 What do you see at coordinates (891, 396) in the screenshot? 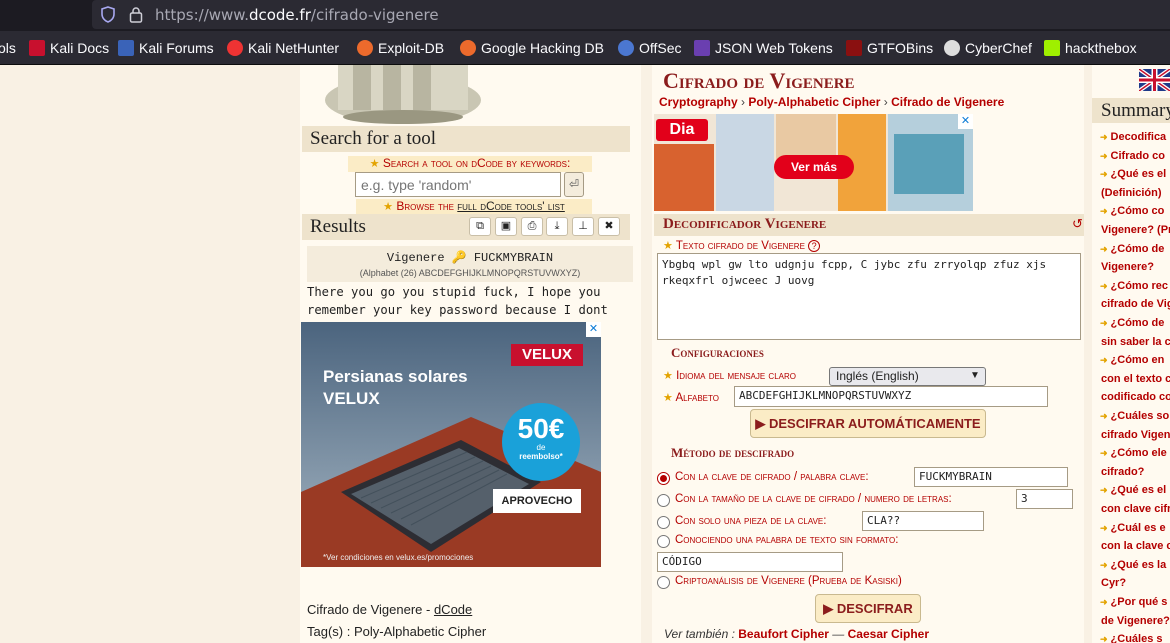
I see `alphabet-input: ABCDEFGHIJKLMNOPQRSTUVWXYZ` at bounding box center [891, 396].